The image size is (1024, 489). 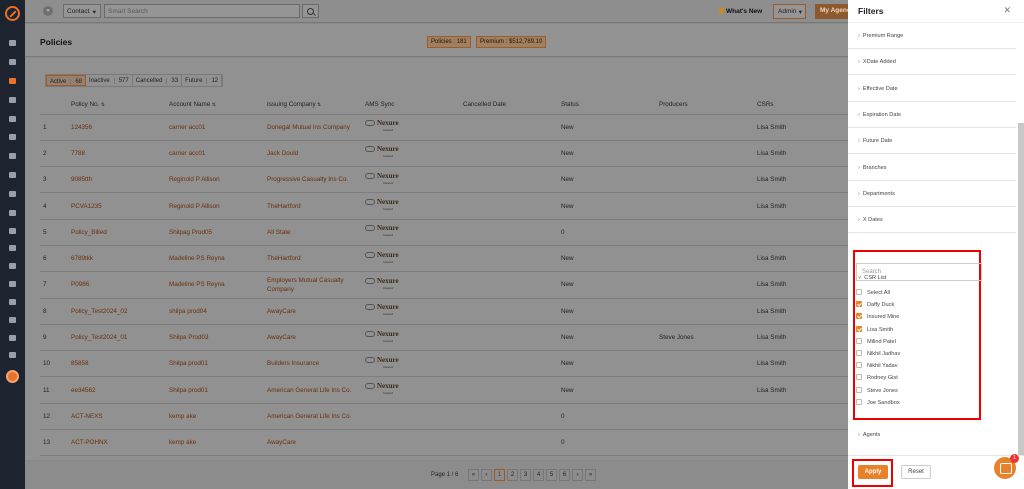 What do you see at coordinates (932, 141) in the screenshot?
I see `filter-section-future-date: Future Date` at bounding box center [932, 141].